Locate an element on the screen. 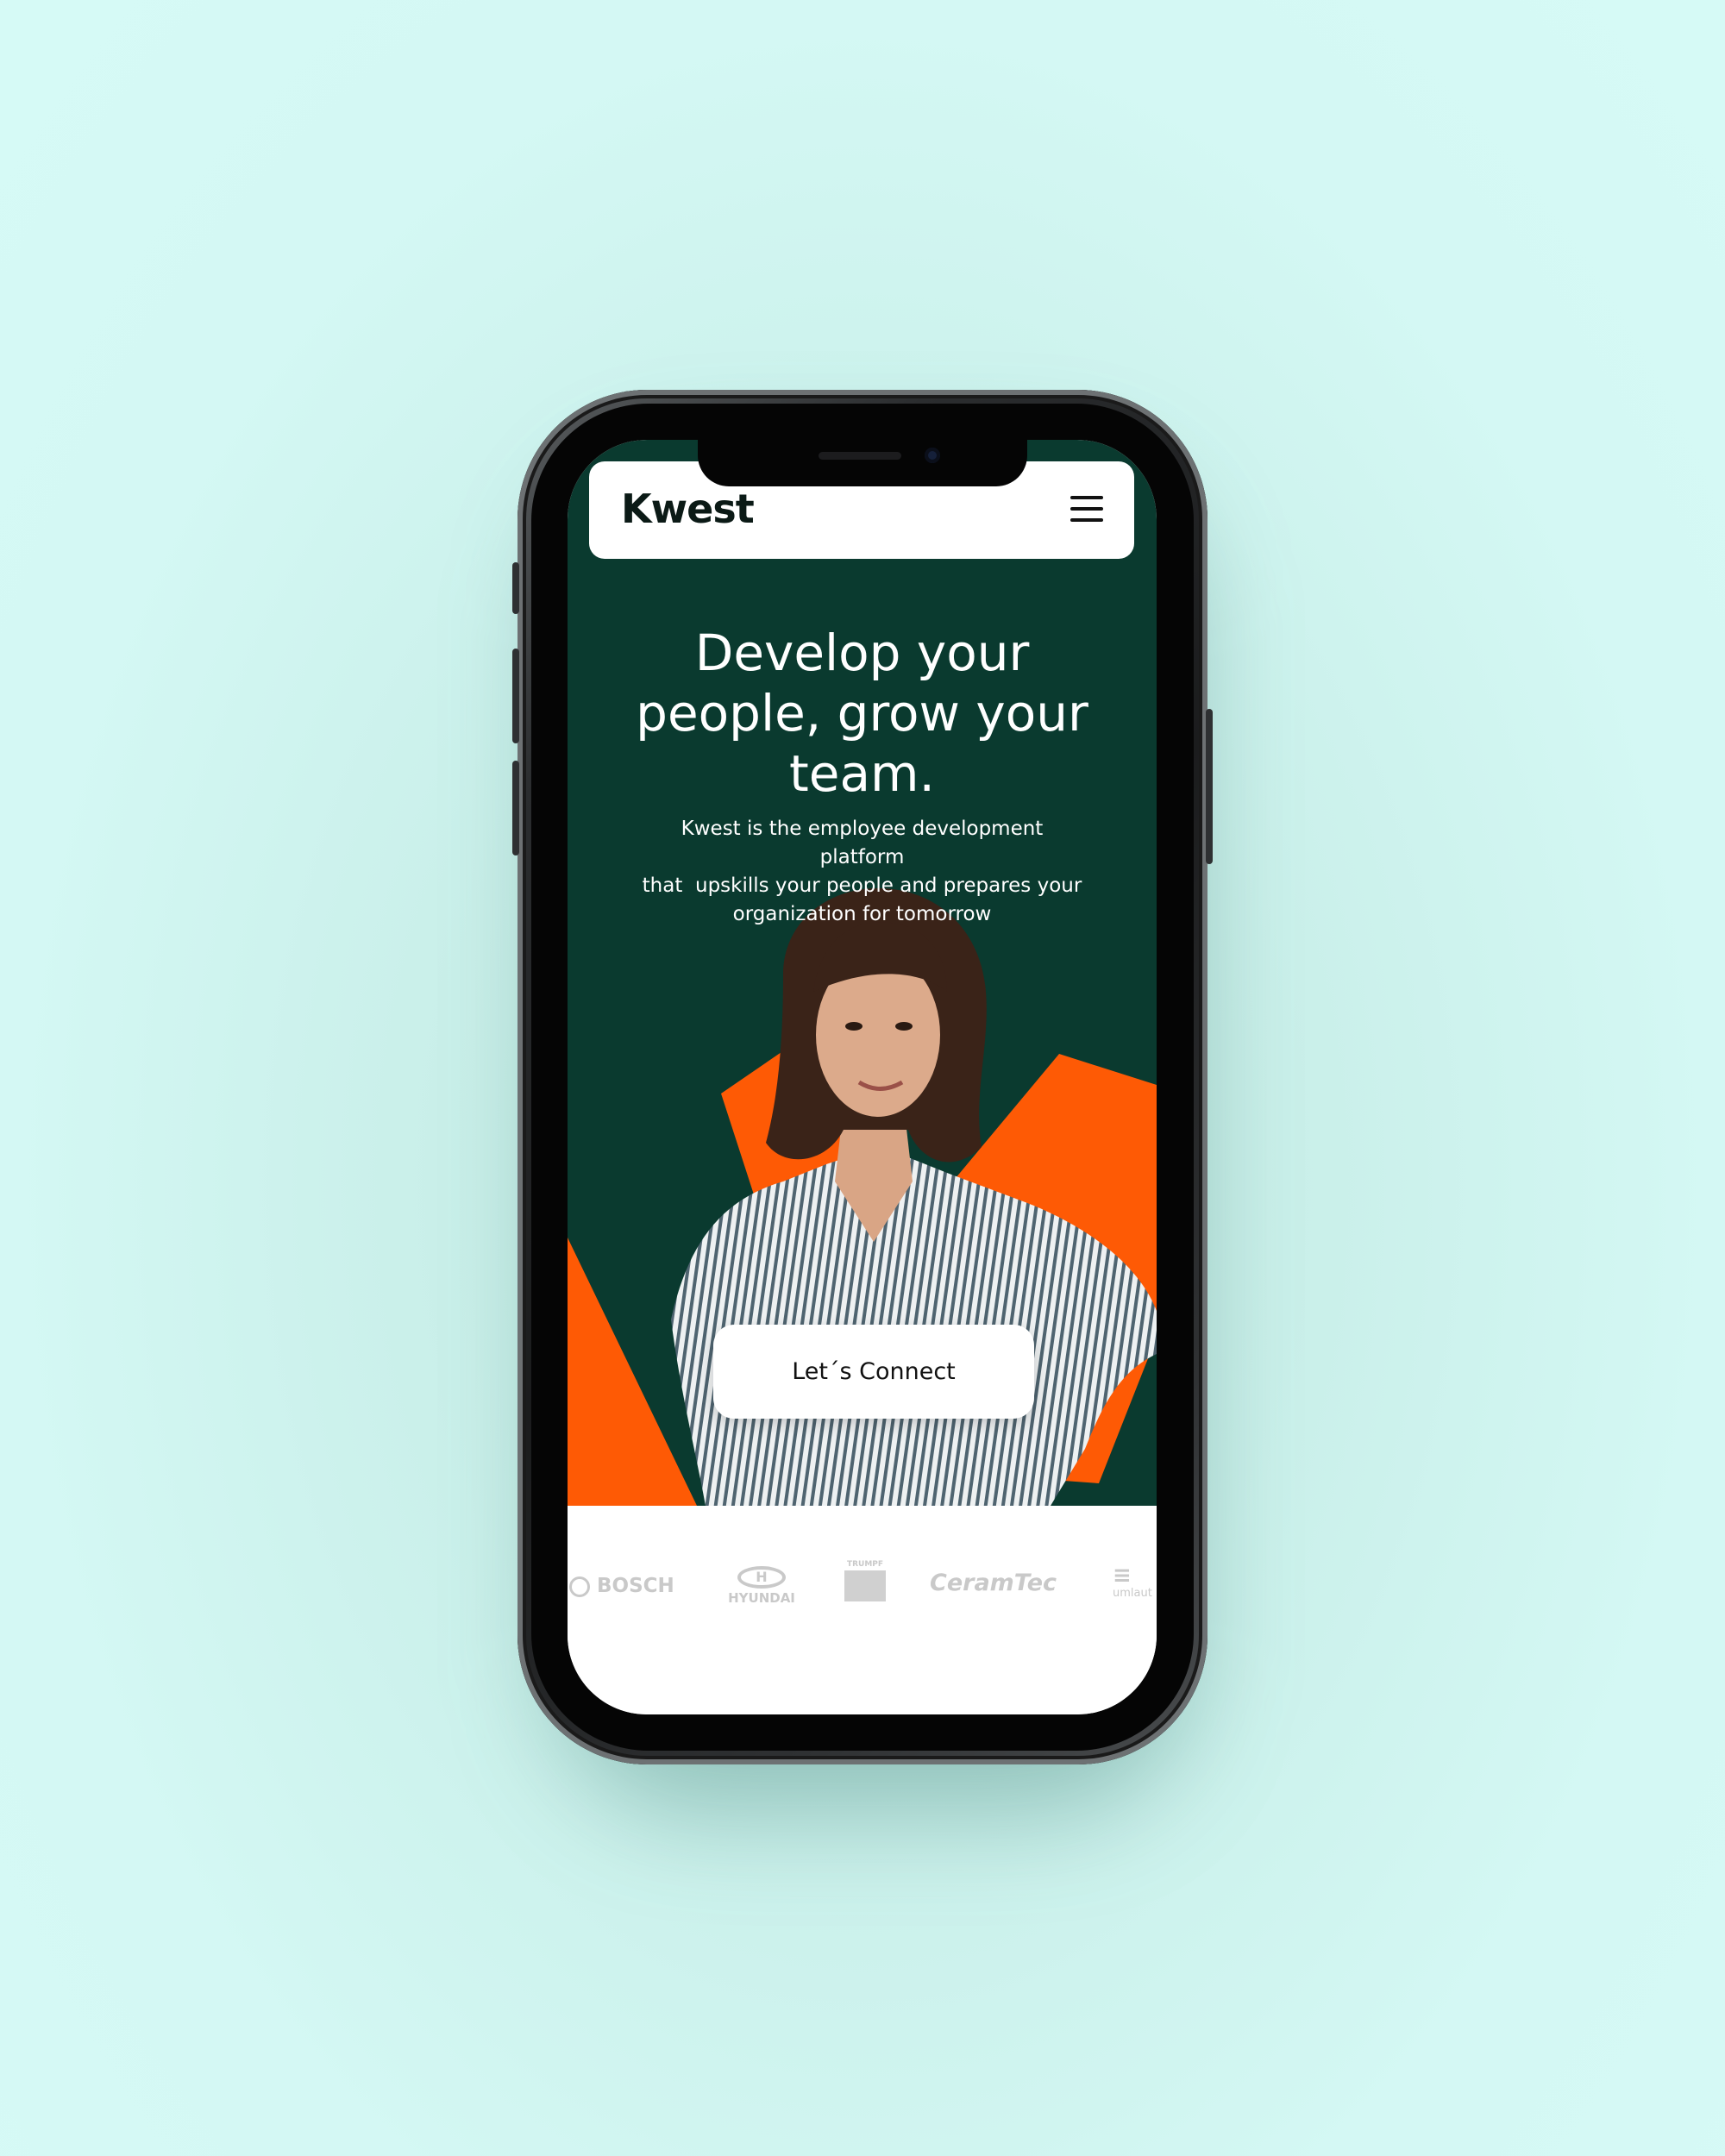 This screenshot has width=1725, height=2156. headline-line-2: people, grow your is located at coordinates (862, 713).